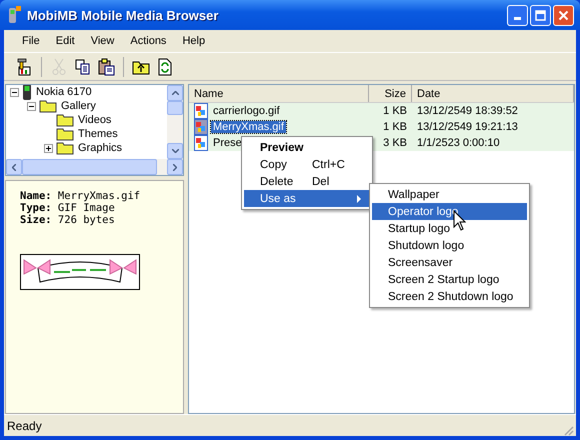 The image size is (580, 440). I want to click on clipboard-icon, so click(107, 67).